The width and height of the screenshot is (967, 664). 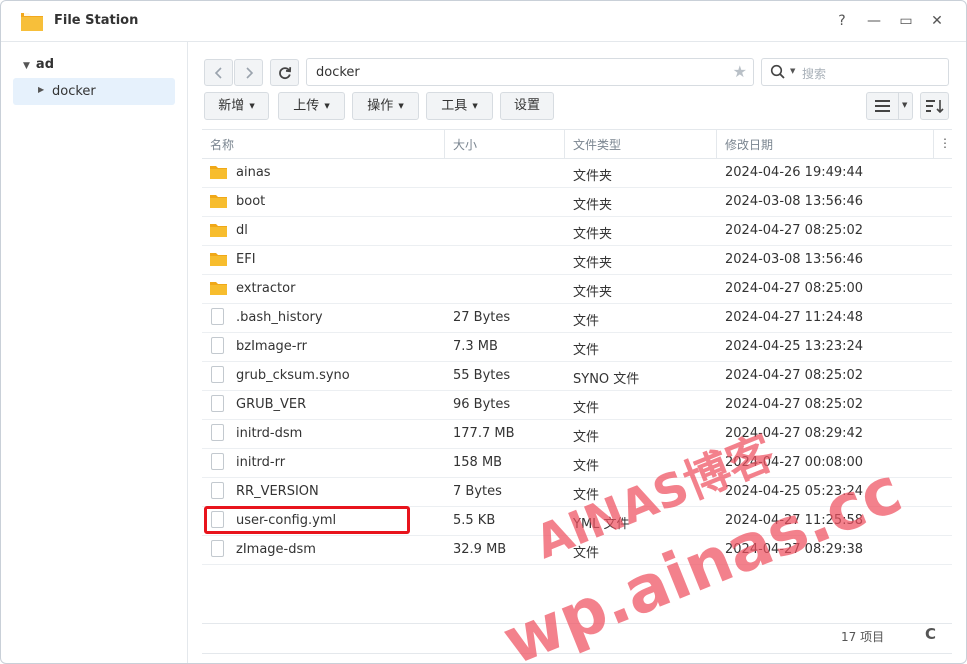 What do you see at coordinates (530, 72) in the screenshot?
I see `path-bar: docker ★` at bounding box center [530, 72].